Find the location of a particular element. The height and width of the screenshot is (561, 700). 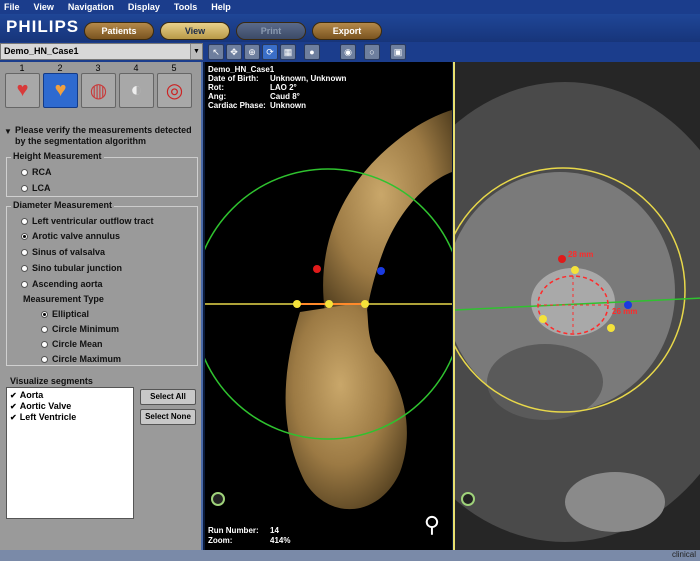

info-row: Rot: LAO 2° is located at coordinates (252, 87).